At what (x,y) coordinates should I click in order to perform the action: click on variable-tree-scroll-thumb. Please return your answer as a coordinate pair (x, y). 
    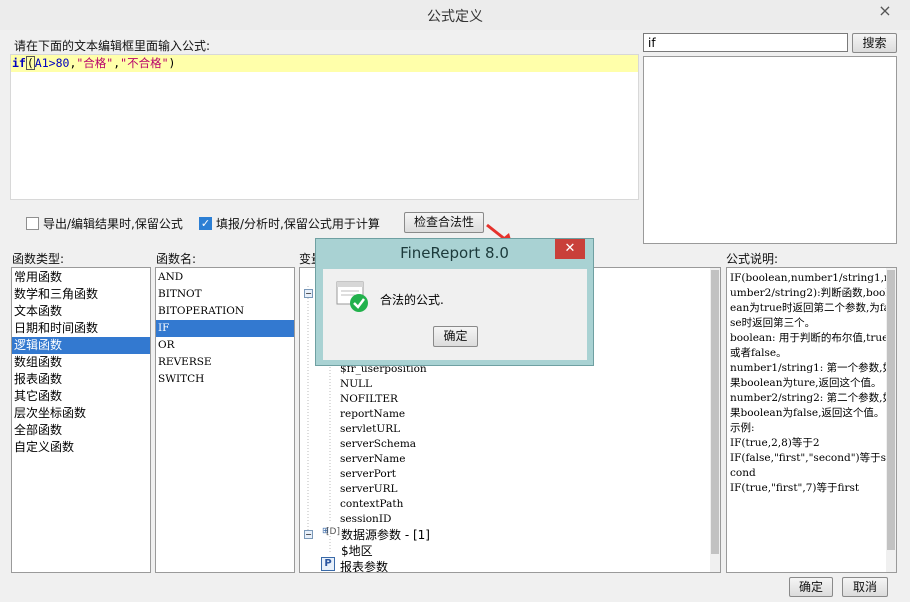
    Looking at the image, I should click on (715, 412).